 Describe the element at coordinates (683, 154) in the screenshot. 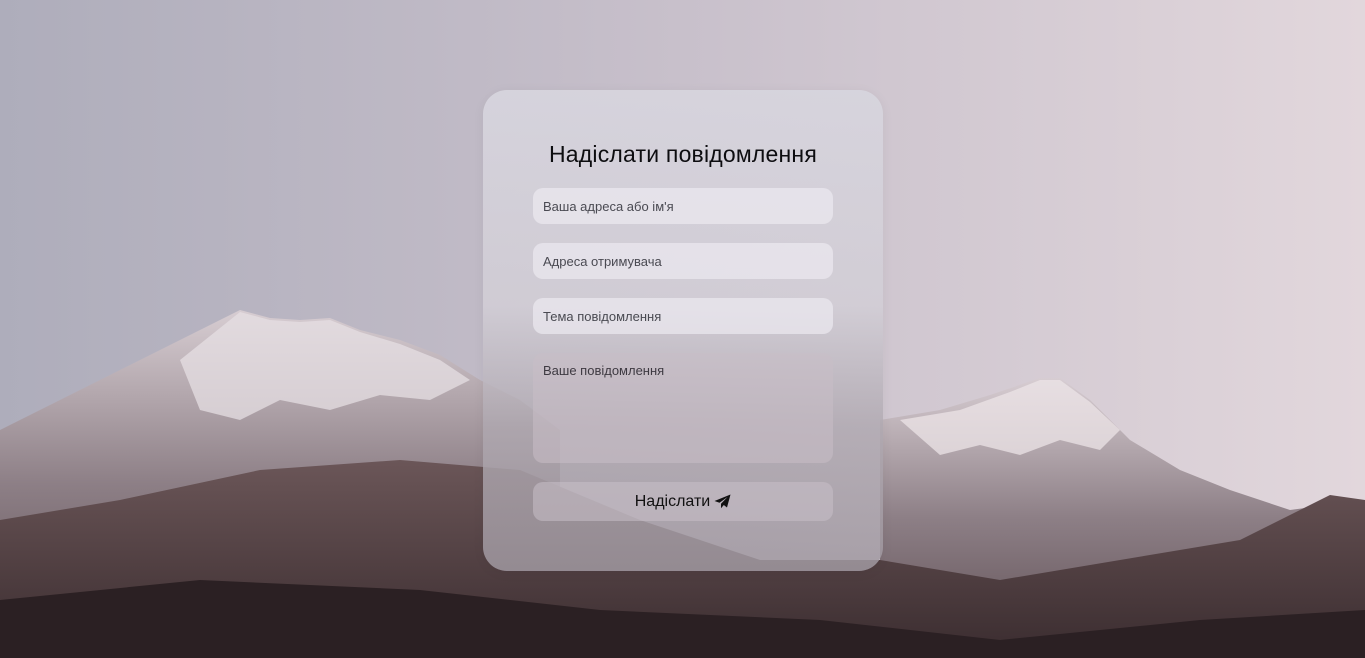

I see `form-title: Надіслати повідомлення` at that location.